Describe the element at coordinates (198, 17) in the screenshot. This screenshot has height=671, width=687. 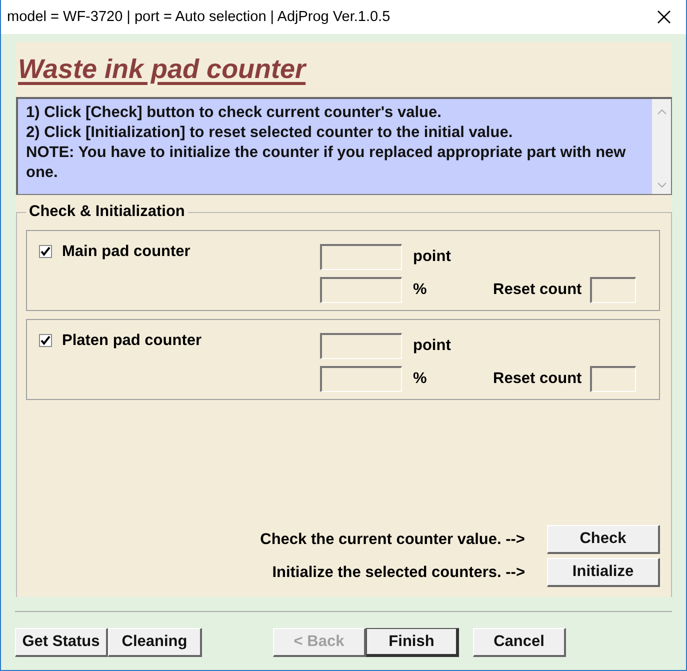
I see `window-title: model = WF-3720 | port = Auto selection | AdjProg Ver.1.0.5` at that location.